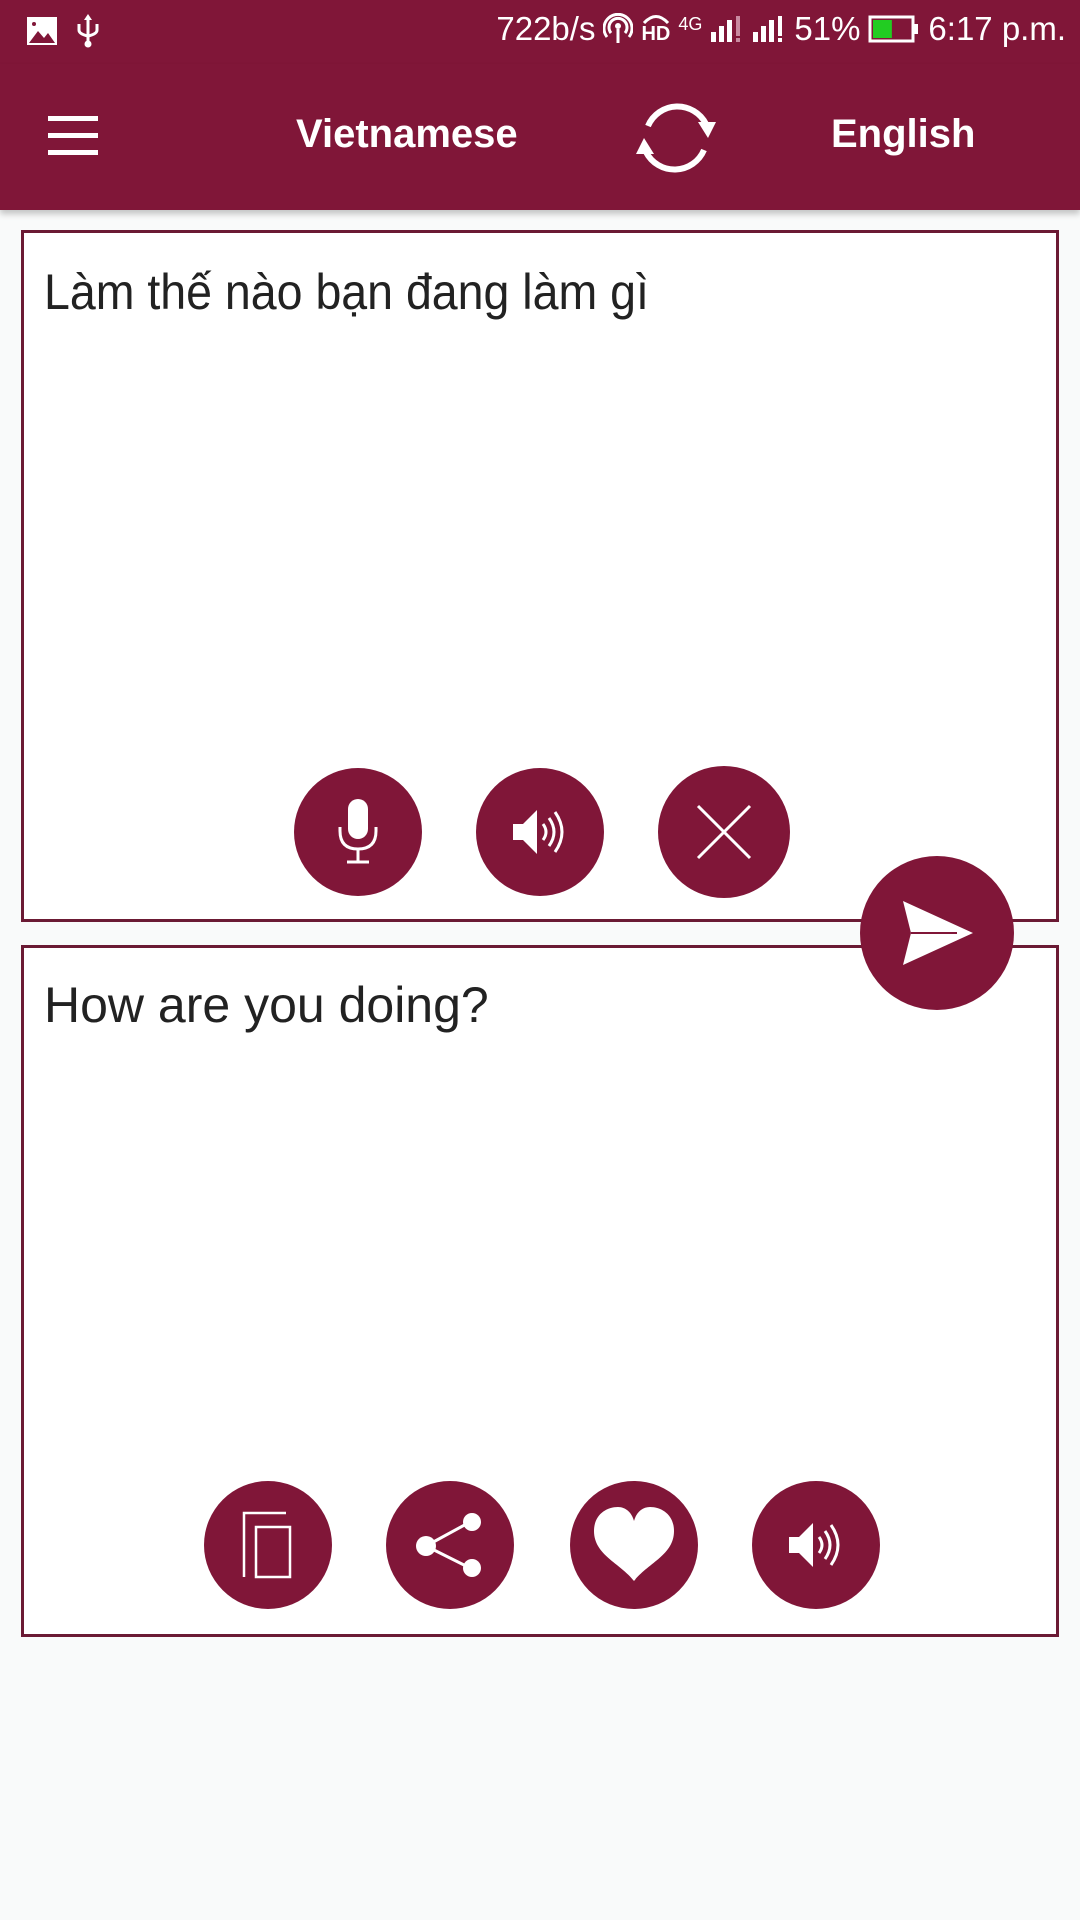  I want to click on heart-icon, so click(634, 1544).